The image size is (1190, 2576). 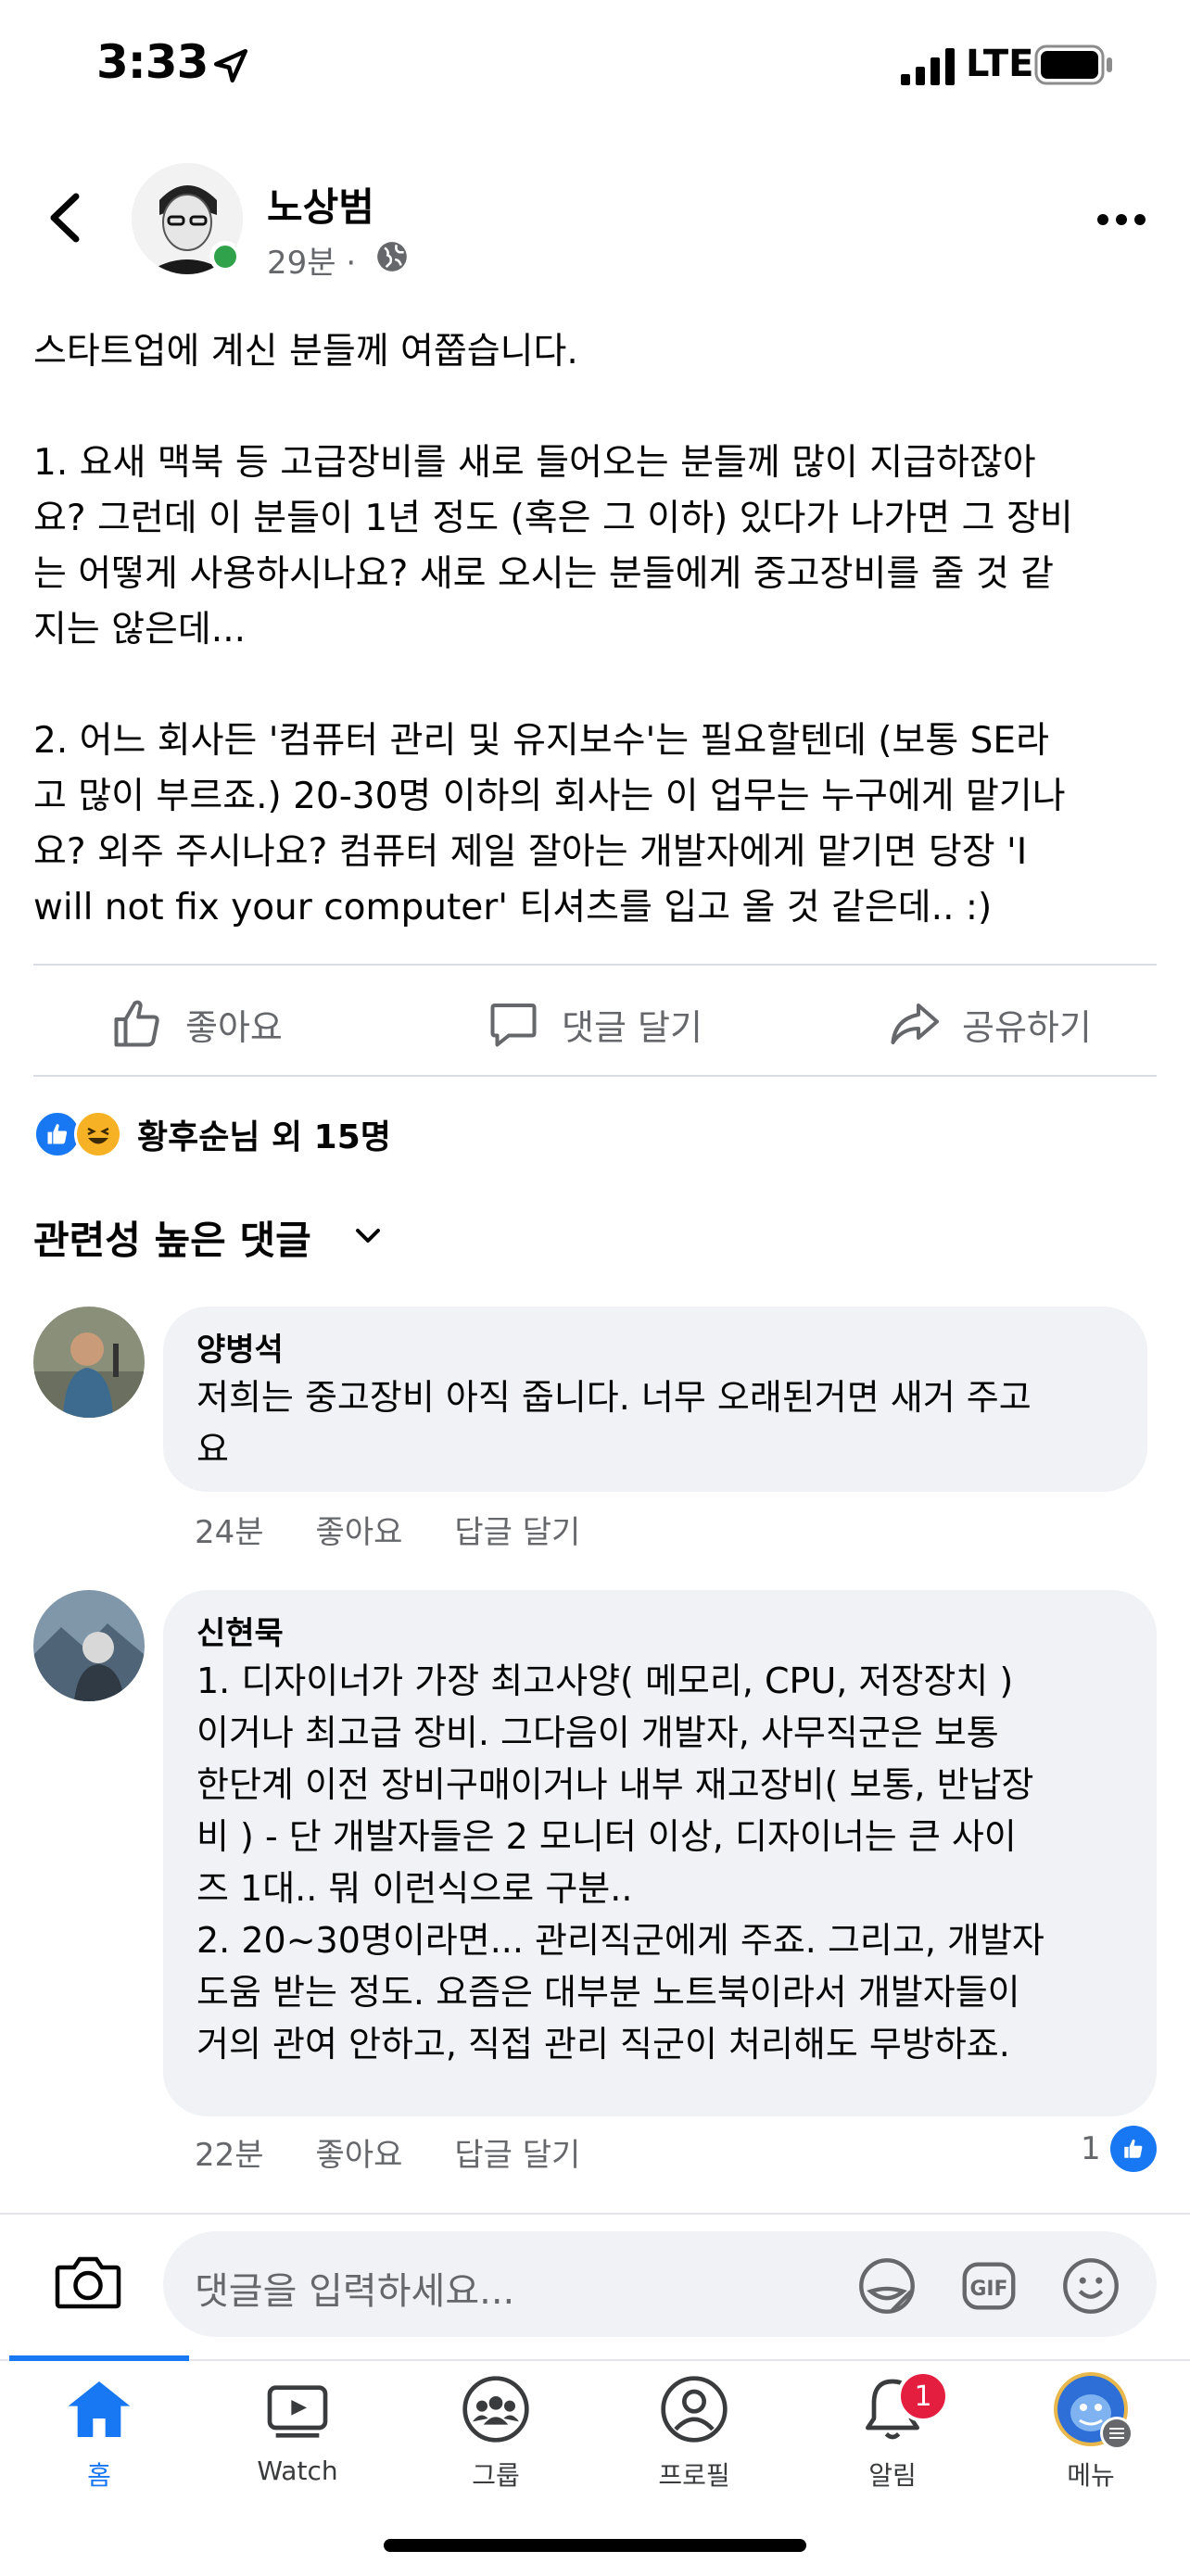 What do you see at coordinates (99, 2358) in the screenshot?
I see `active-tab-indicator` at bounding box center [99, 2358].